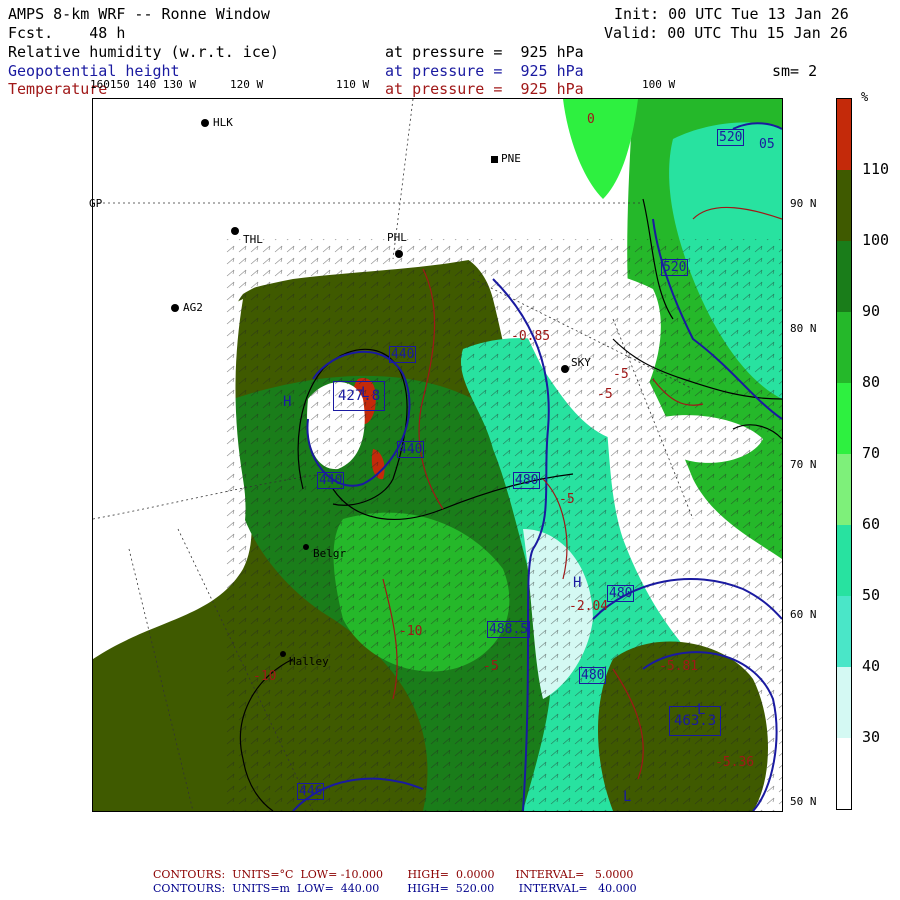  I want to click on colorbar, so click(844, 454).